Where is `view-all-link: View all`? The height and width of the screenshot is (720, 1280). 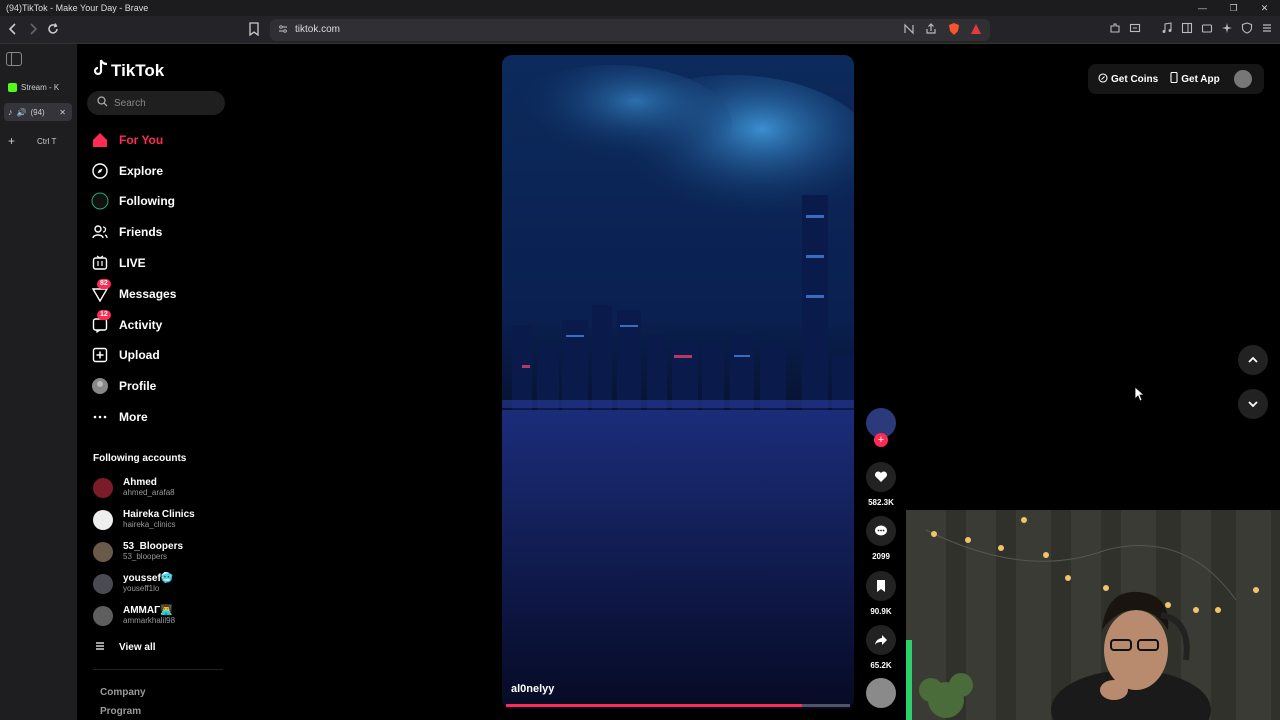 view-all-link: View all is located at coordinates (125, 647).